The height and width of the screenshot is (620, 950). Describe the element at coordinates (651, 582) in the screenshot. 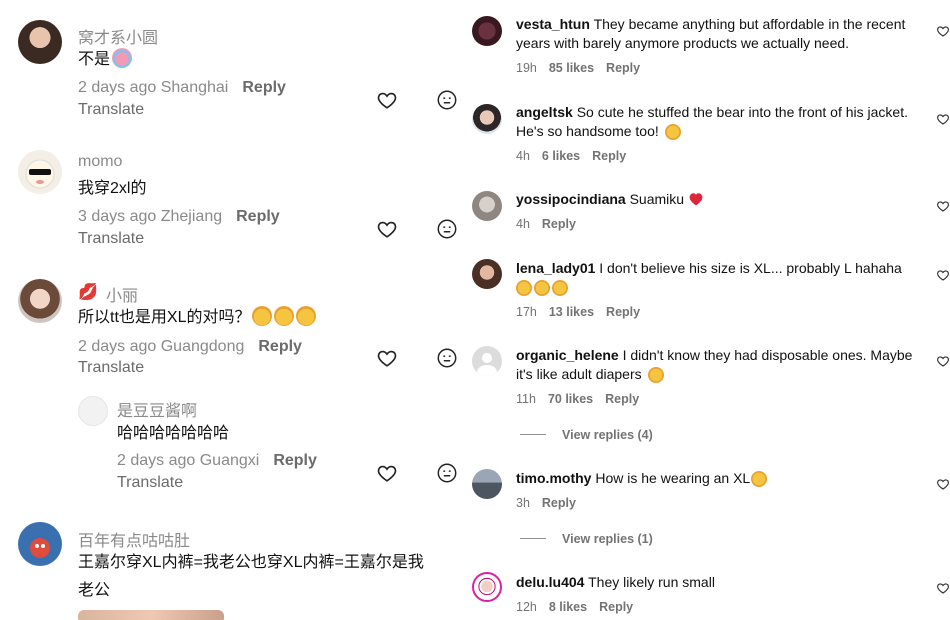

I see `comment-text: They likely run small` at that location.